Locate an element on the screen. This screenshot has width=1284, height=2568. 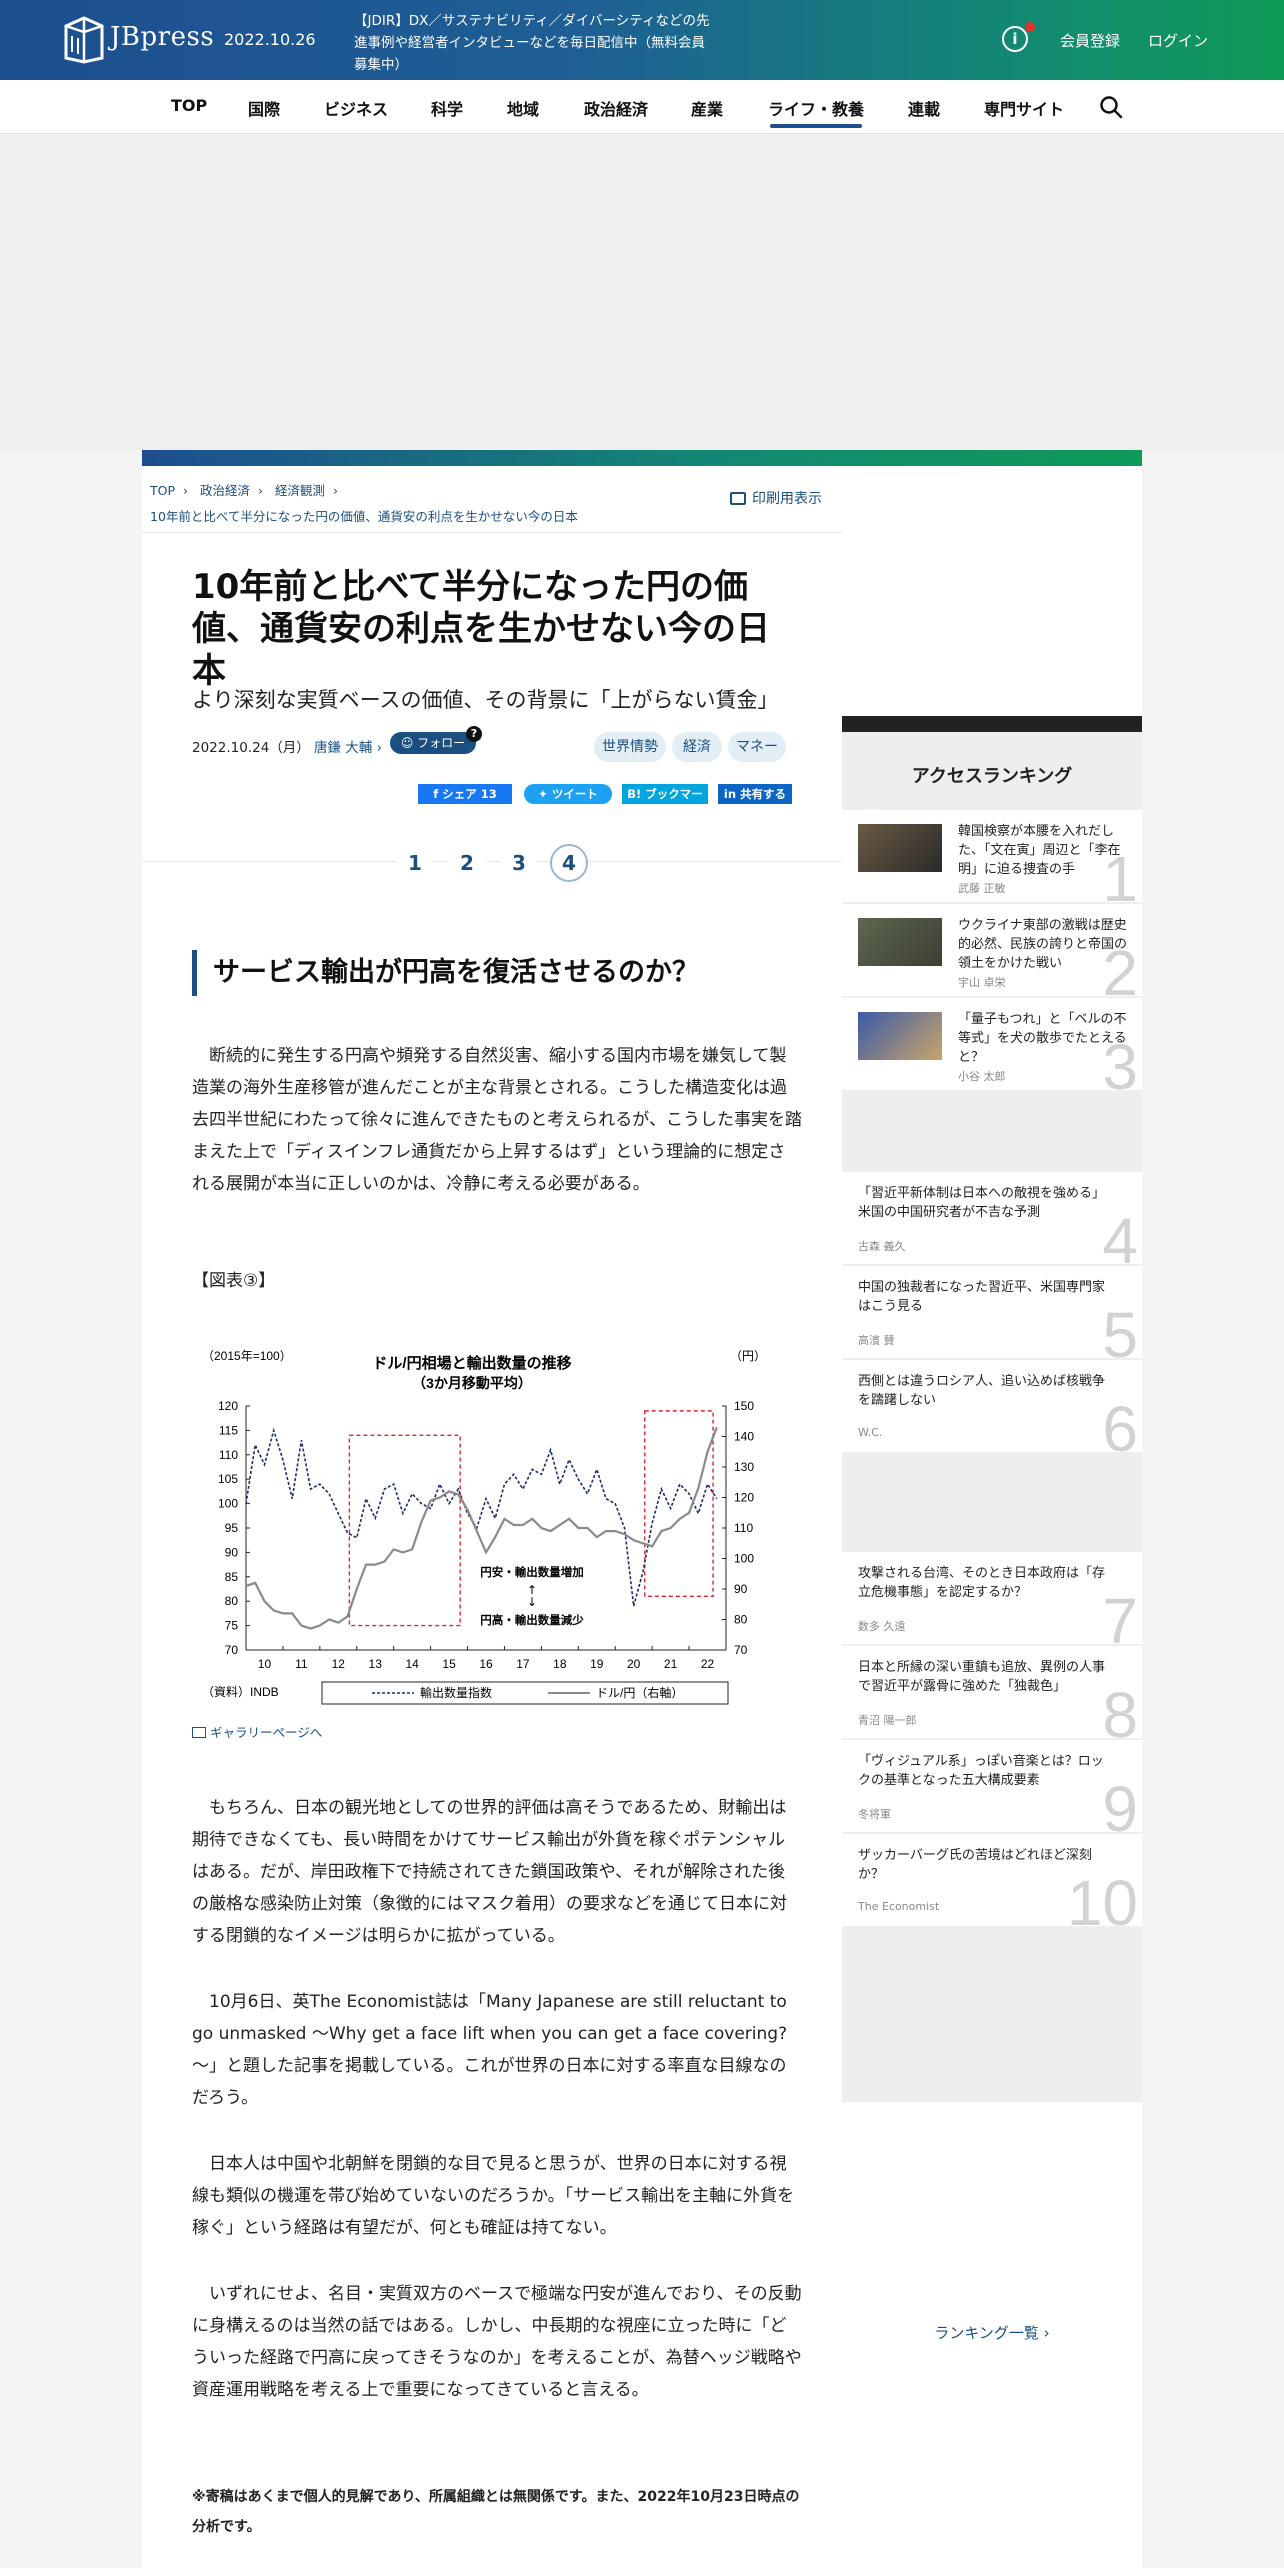
facebook-share-button: f シェア 13 is located at coordinates (465, 794).